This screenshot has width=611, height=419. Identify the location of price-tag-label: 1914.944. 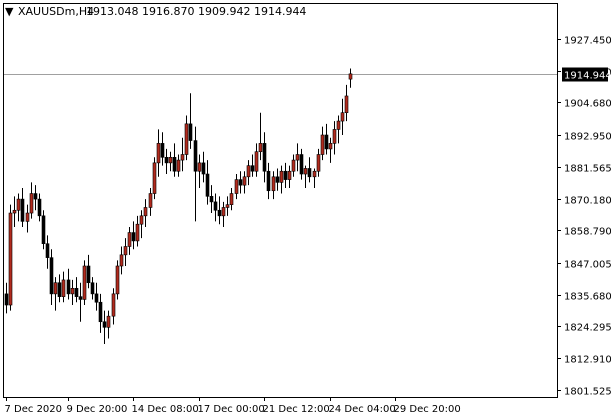
(587, 76).